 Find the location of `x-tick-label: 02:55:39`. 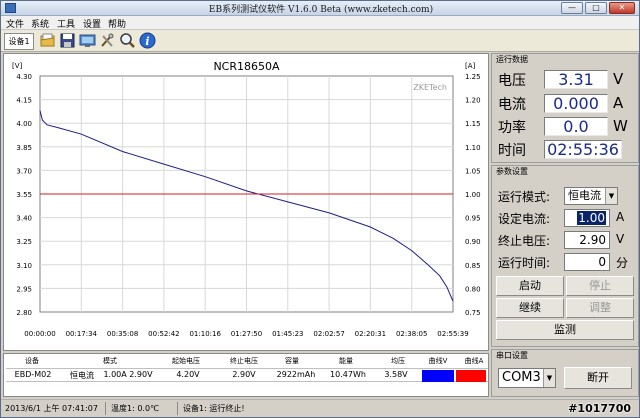

x-tick-label: 02:55:39 is located at coordinates (452, 334).